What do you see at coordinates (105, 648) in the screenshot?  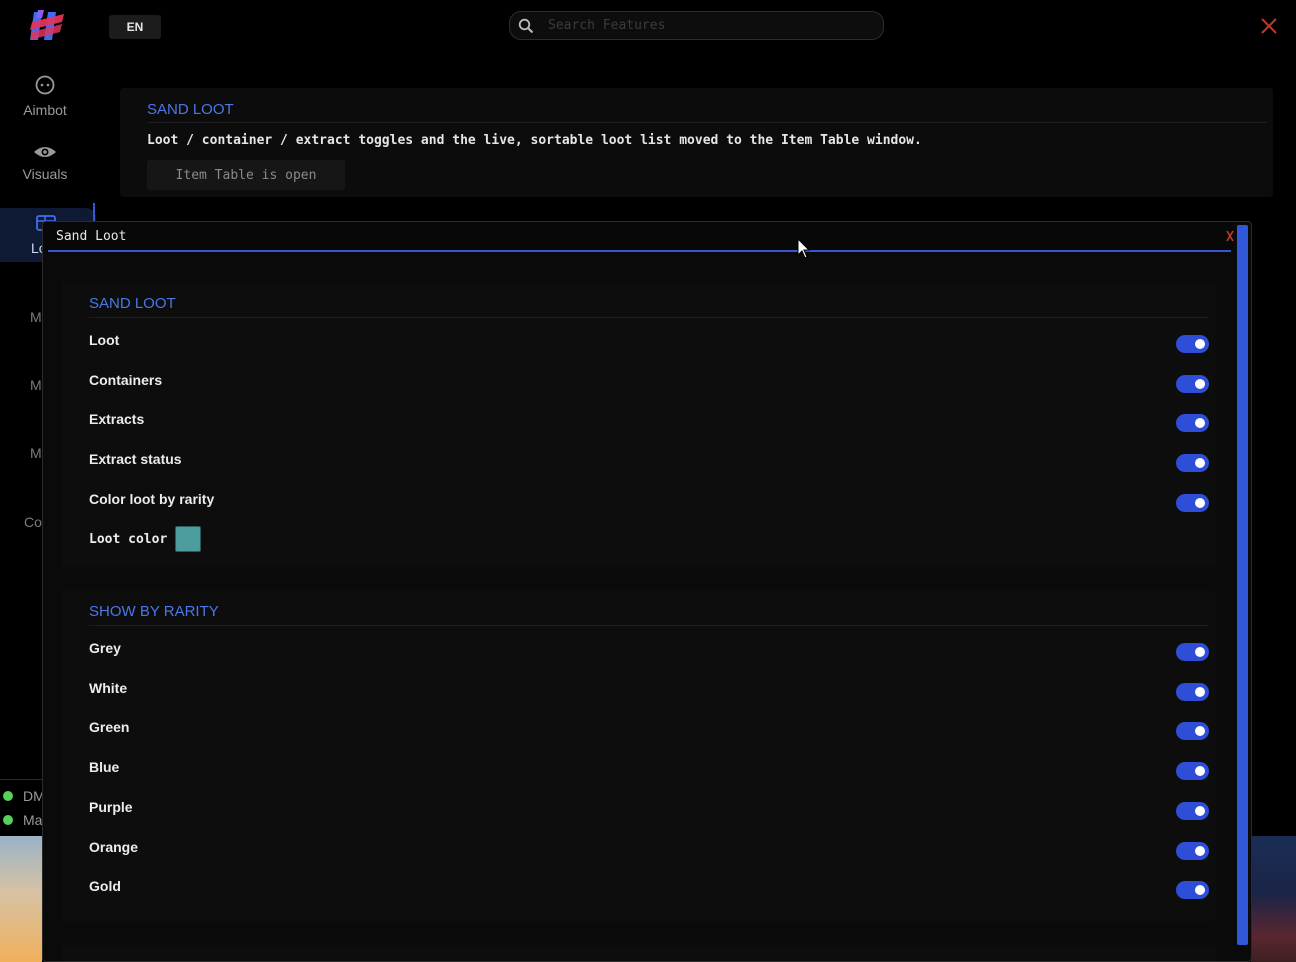 I see `toggle-label: Grey` at bounding box center [105, 648].